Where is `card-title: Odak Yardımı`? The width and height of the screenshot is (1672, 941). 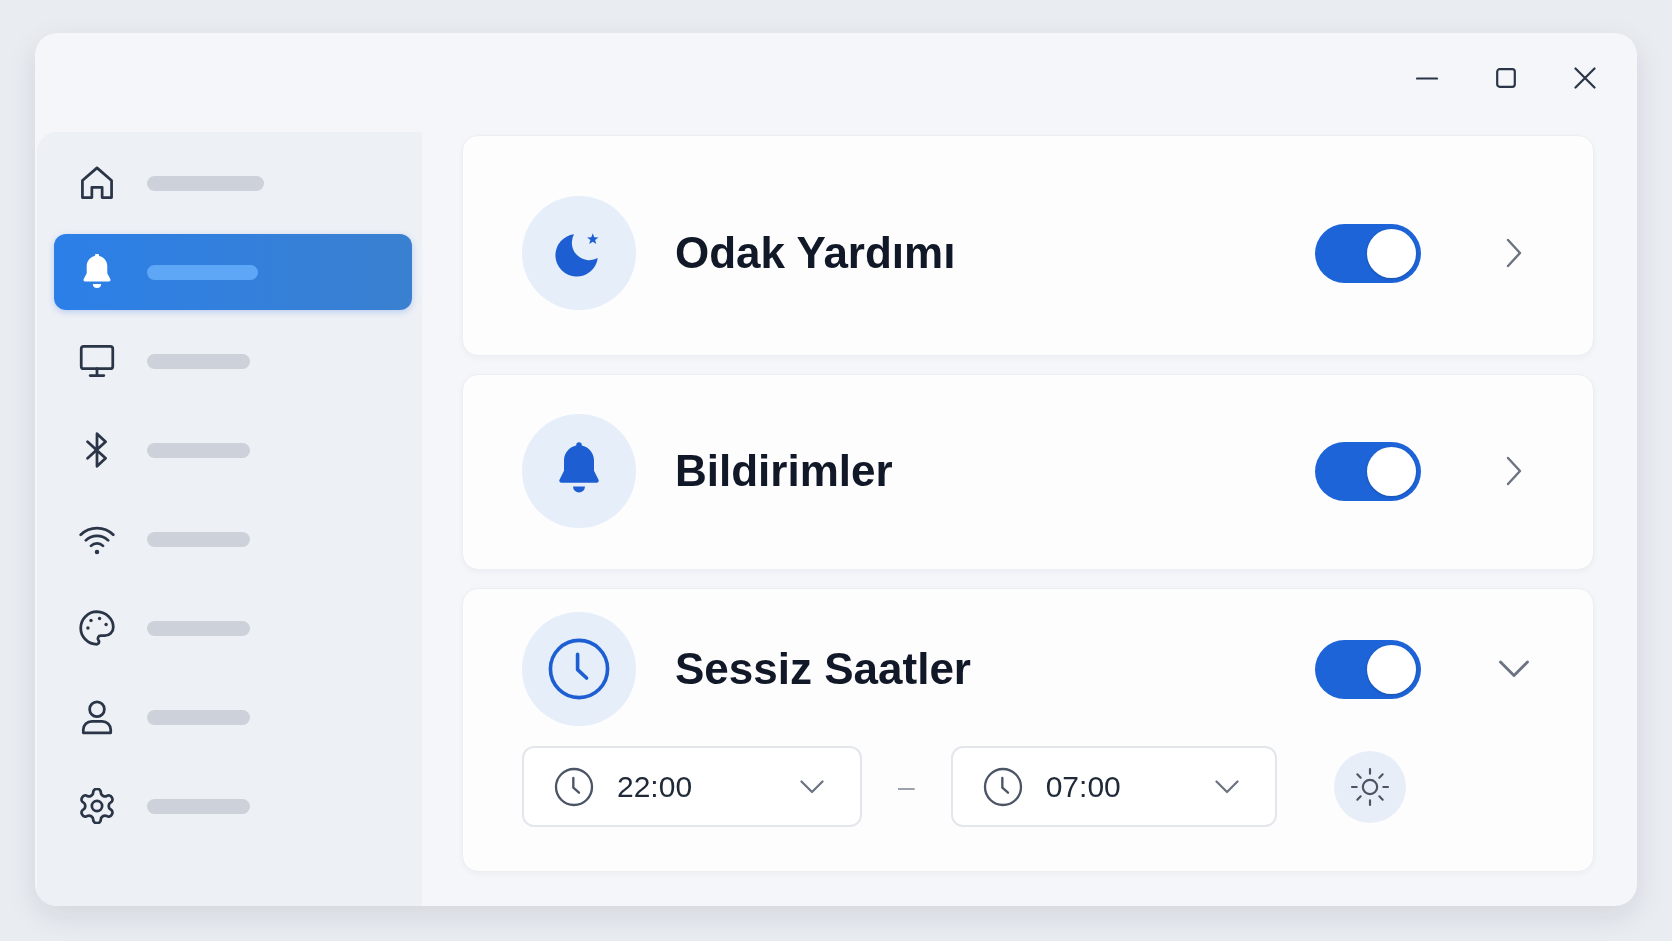 card-title: Odak Yardımı is located at coordinates (816, 252).